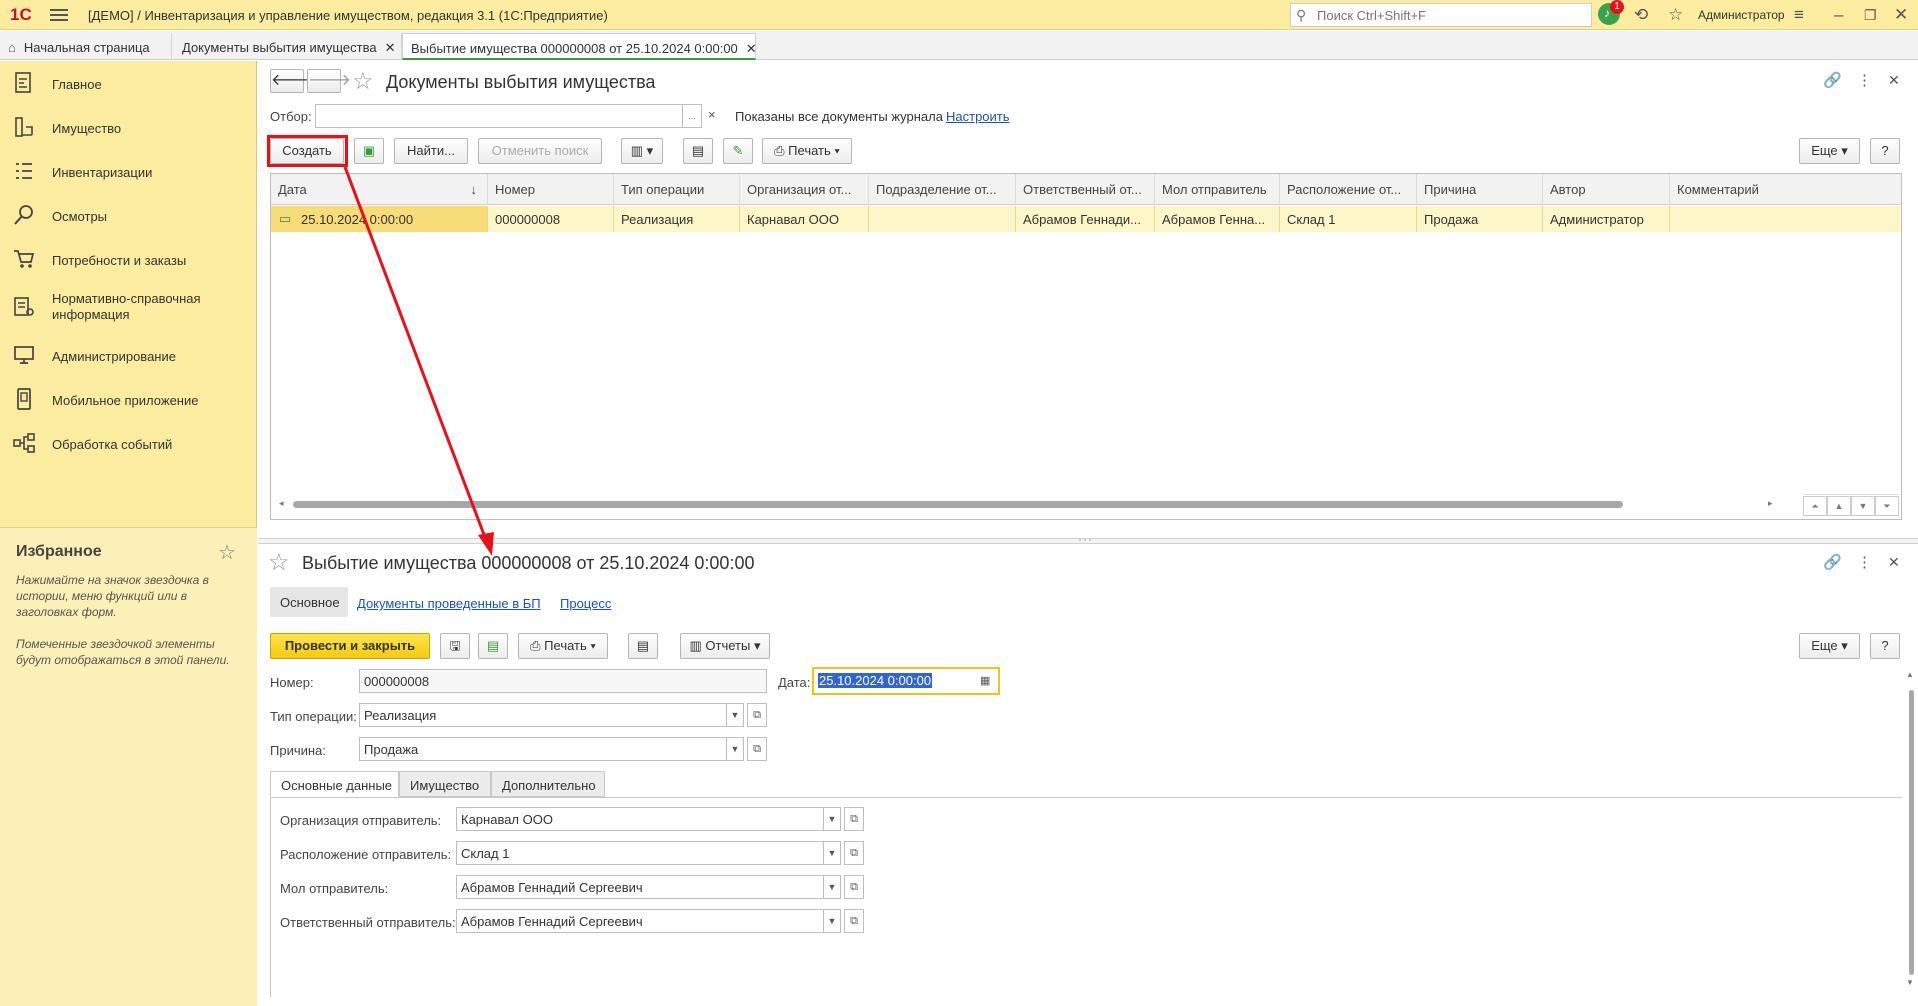  Describe the element at coordinates (86, 46) in the screenshot. I see `tab-home: ⌂ Начальная страница` at that location.